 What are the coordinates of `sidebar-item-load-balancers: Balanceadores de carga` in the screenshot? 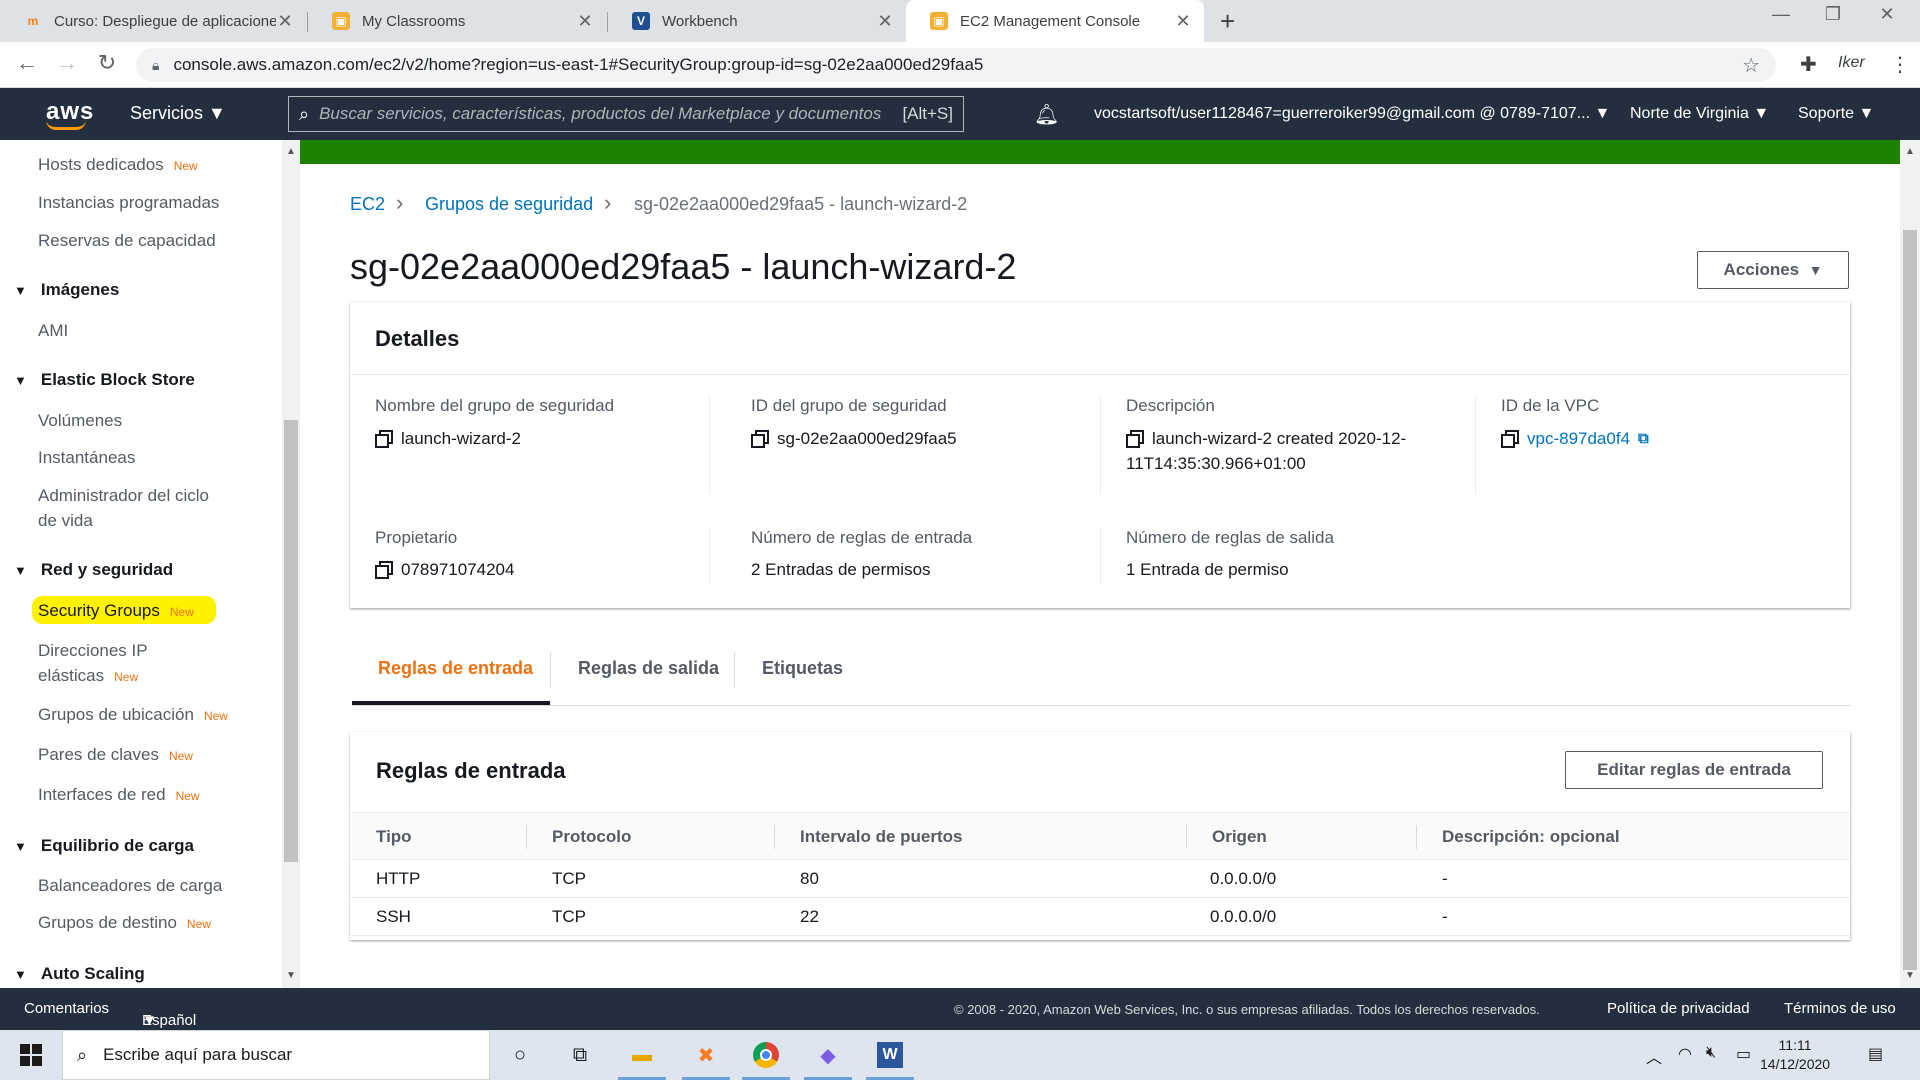 It's located at (130, 885).